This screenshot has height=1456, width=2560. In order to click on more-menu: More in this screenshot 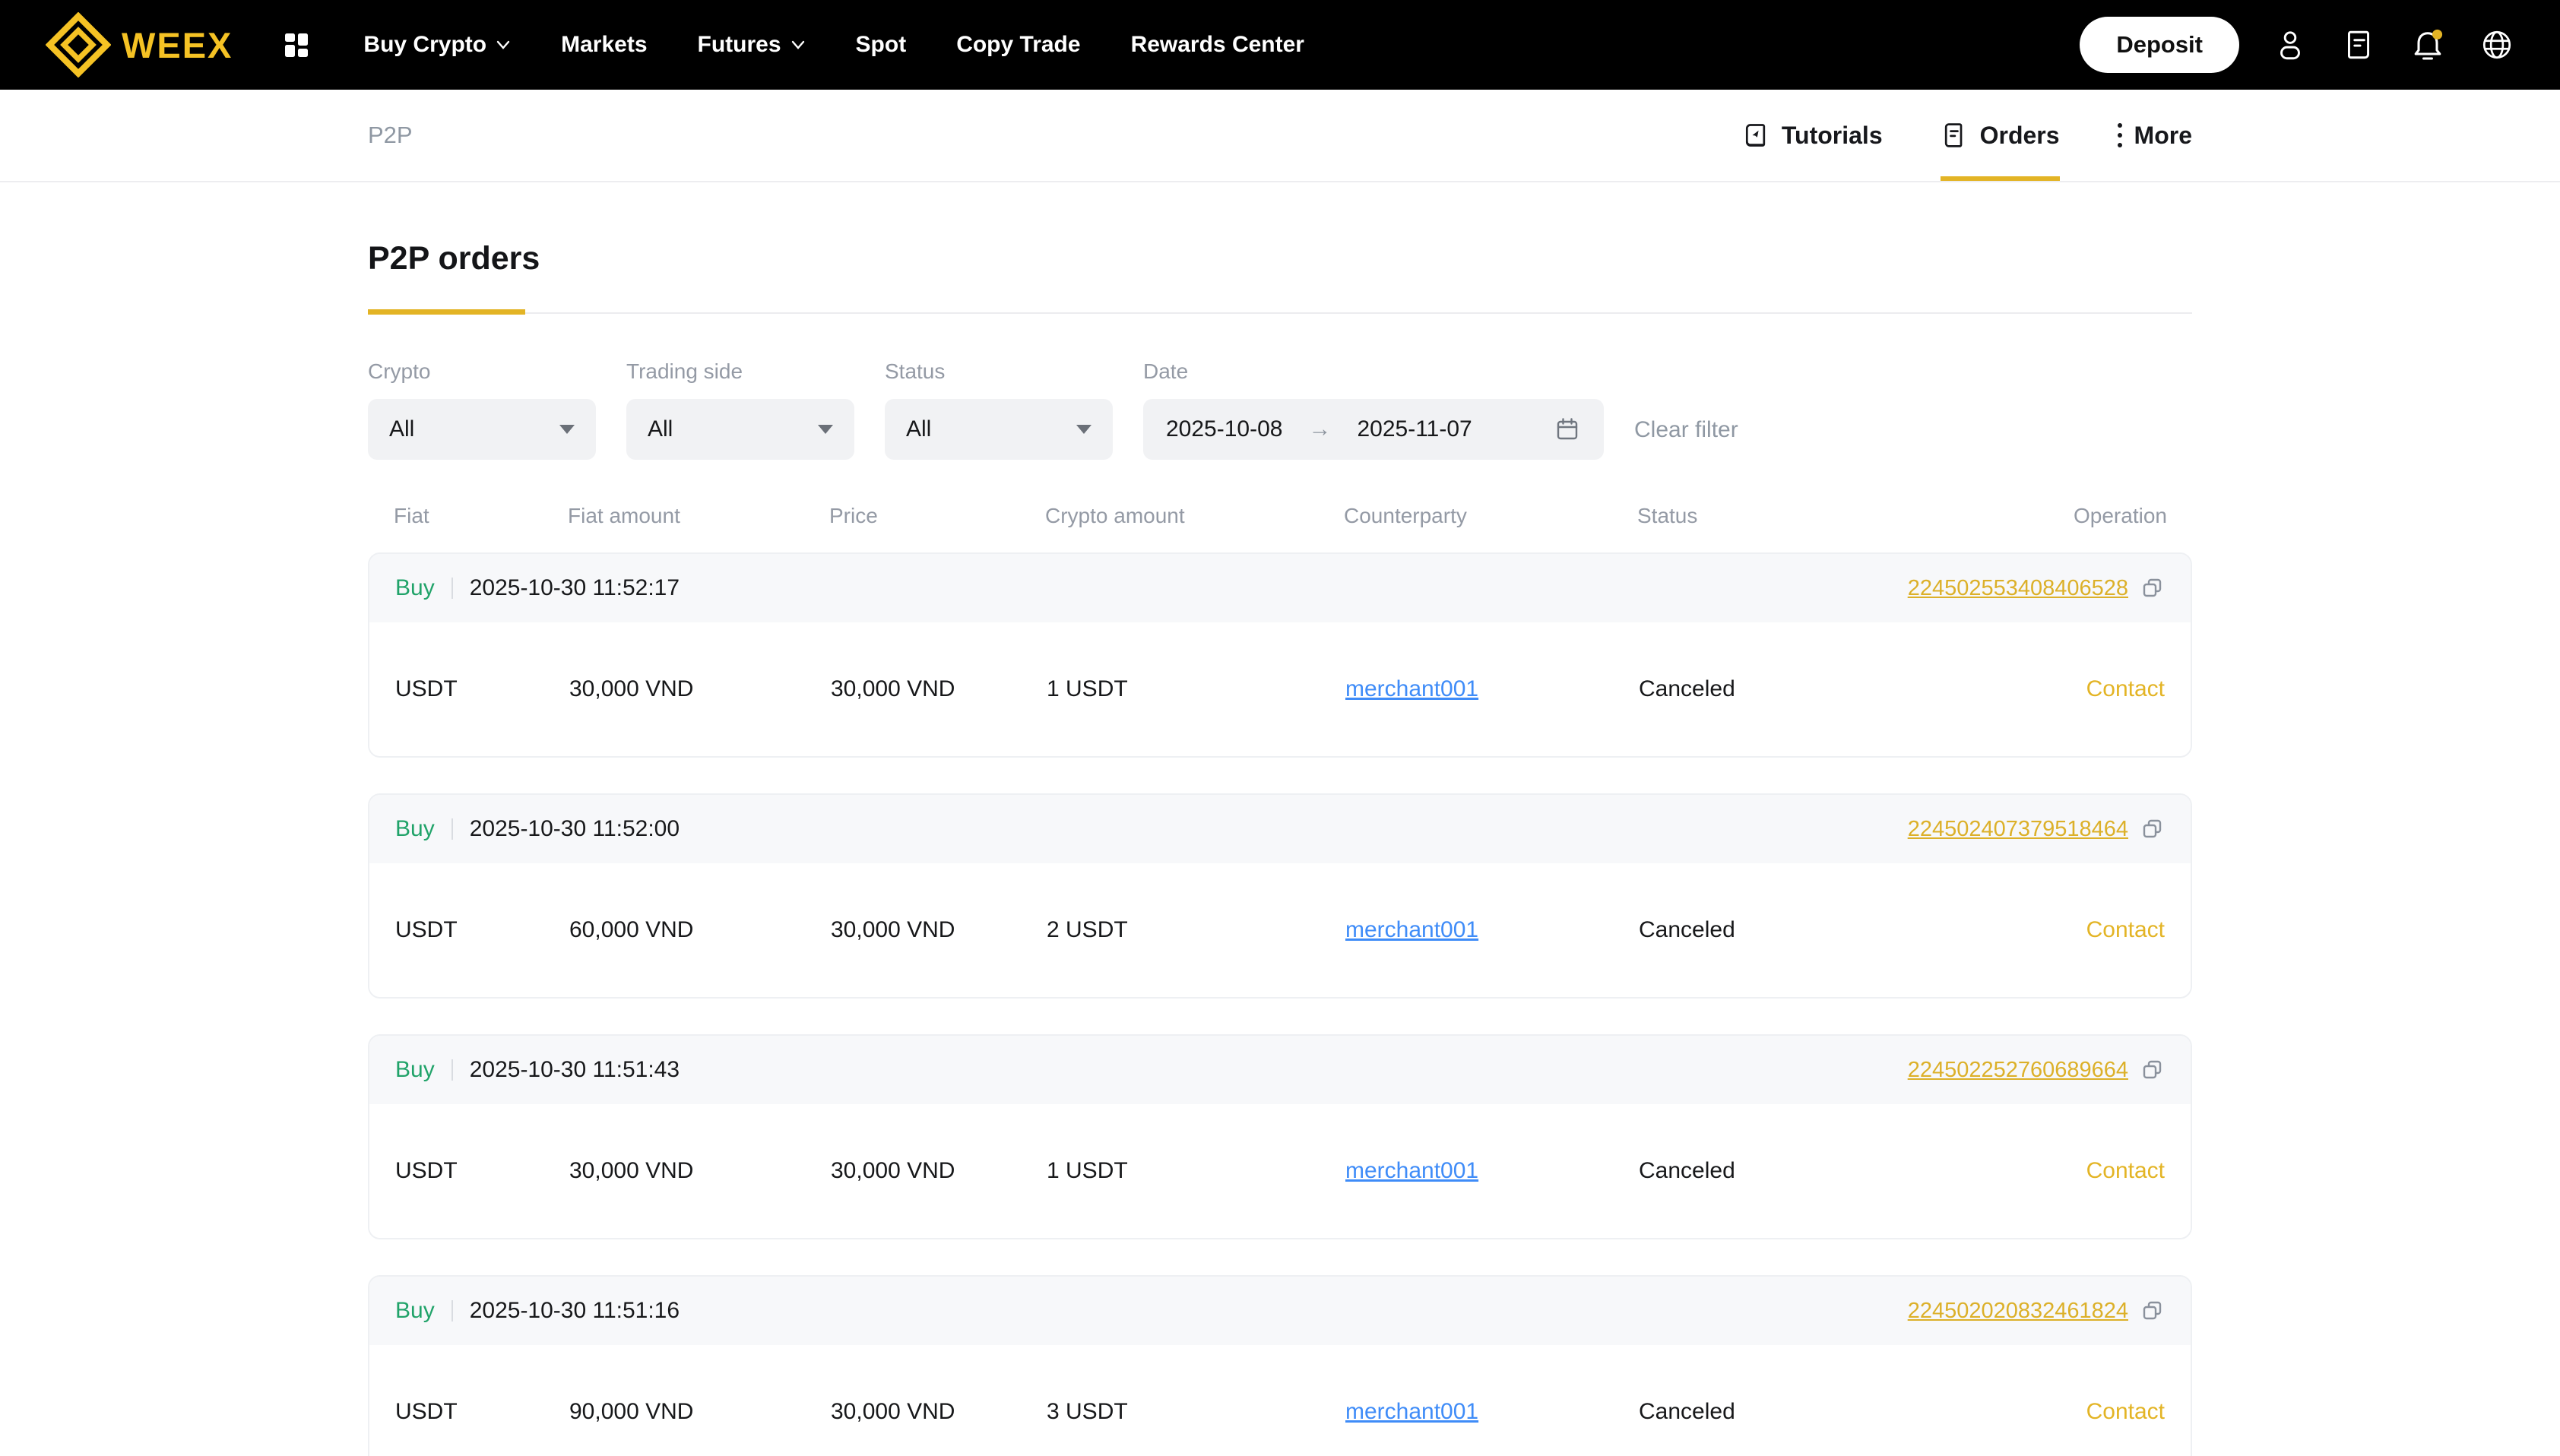, I will do `click(2154, 135)`.